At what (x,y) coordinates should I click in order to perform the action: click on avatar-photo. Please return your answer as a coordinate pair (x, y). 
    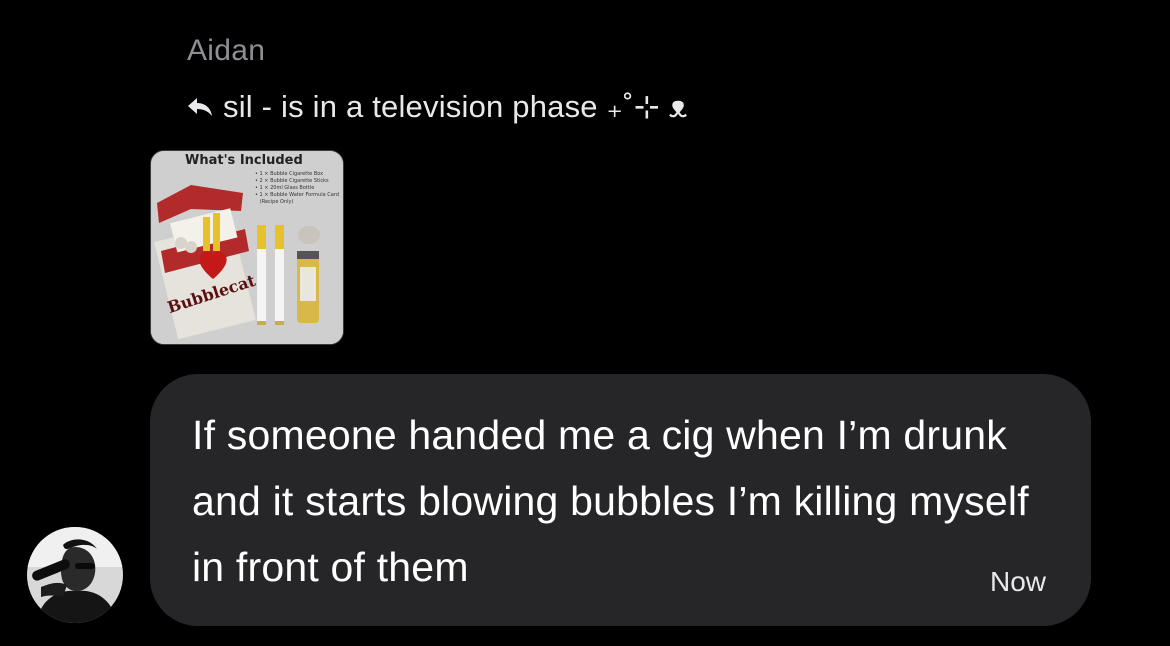
    Looking at the image, I should click on (75, 575).